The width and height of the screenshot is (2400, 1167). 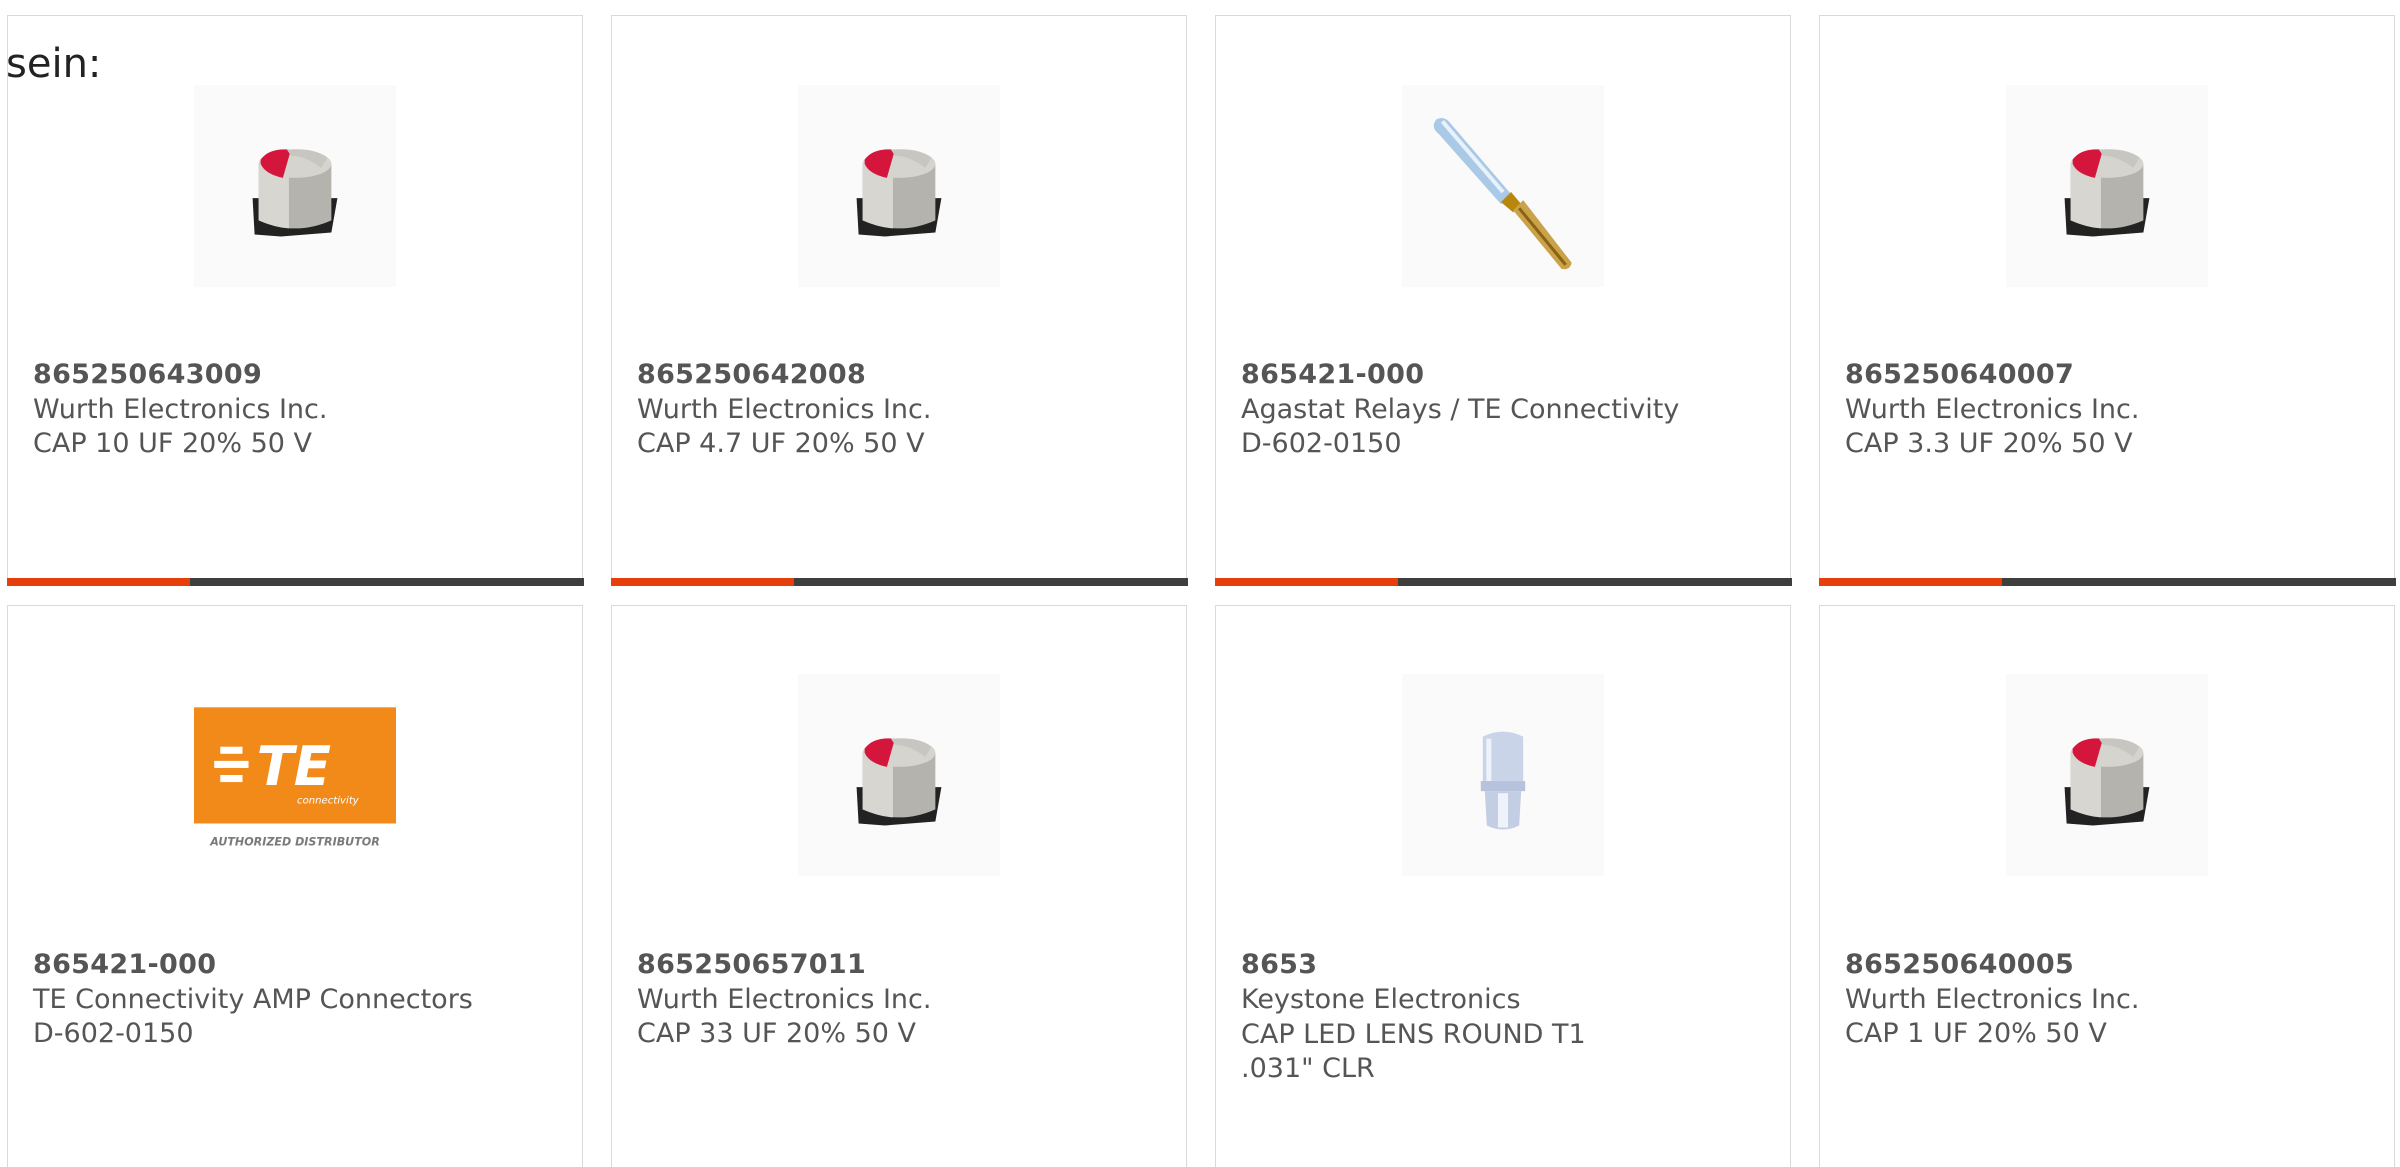 What do you see at coordinates (253, 999) in the screenshot?
I see `manufacturer-label: TE Connectivity AMP Connectors` at bounding box center [253, 999].